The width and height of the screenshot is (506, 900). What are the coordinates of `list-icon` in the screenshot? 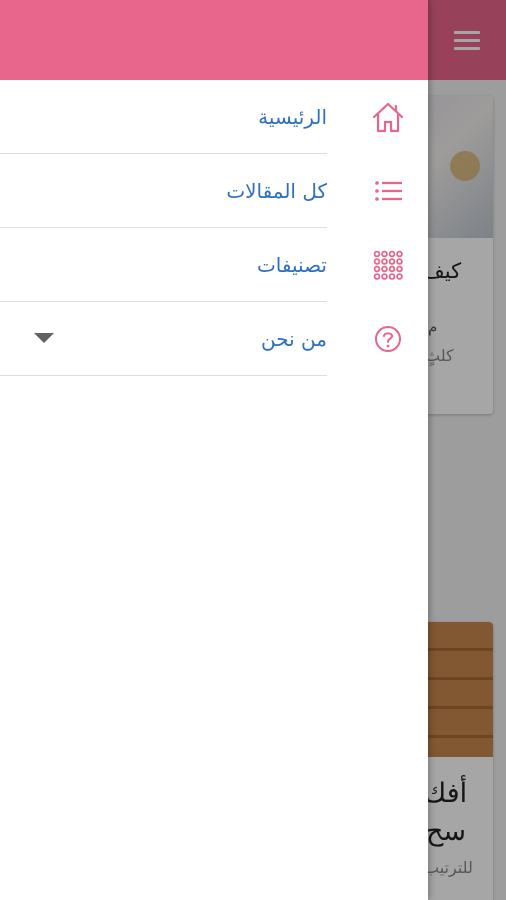 It's located at (388, 191).